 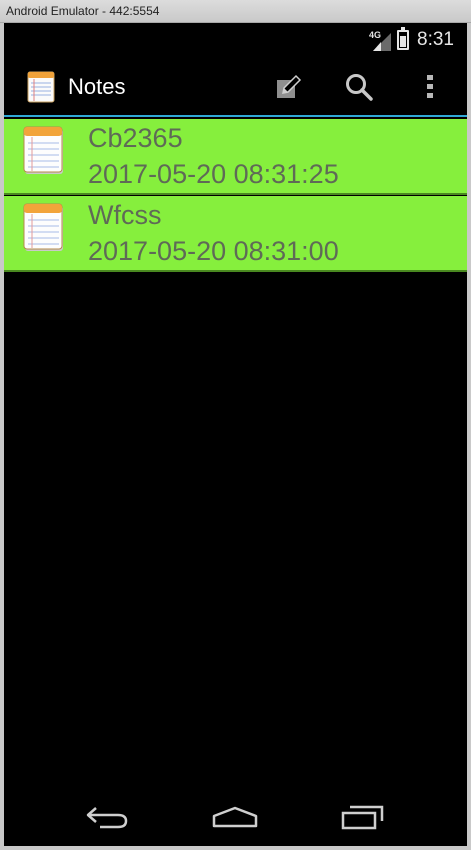 What do you see at coordinates (41, 87) in the screenshot?
I see `notepad-app-icon` at bounding box center [41, 87].